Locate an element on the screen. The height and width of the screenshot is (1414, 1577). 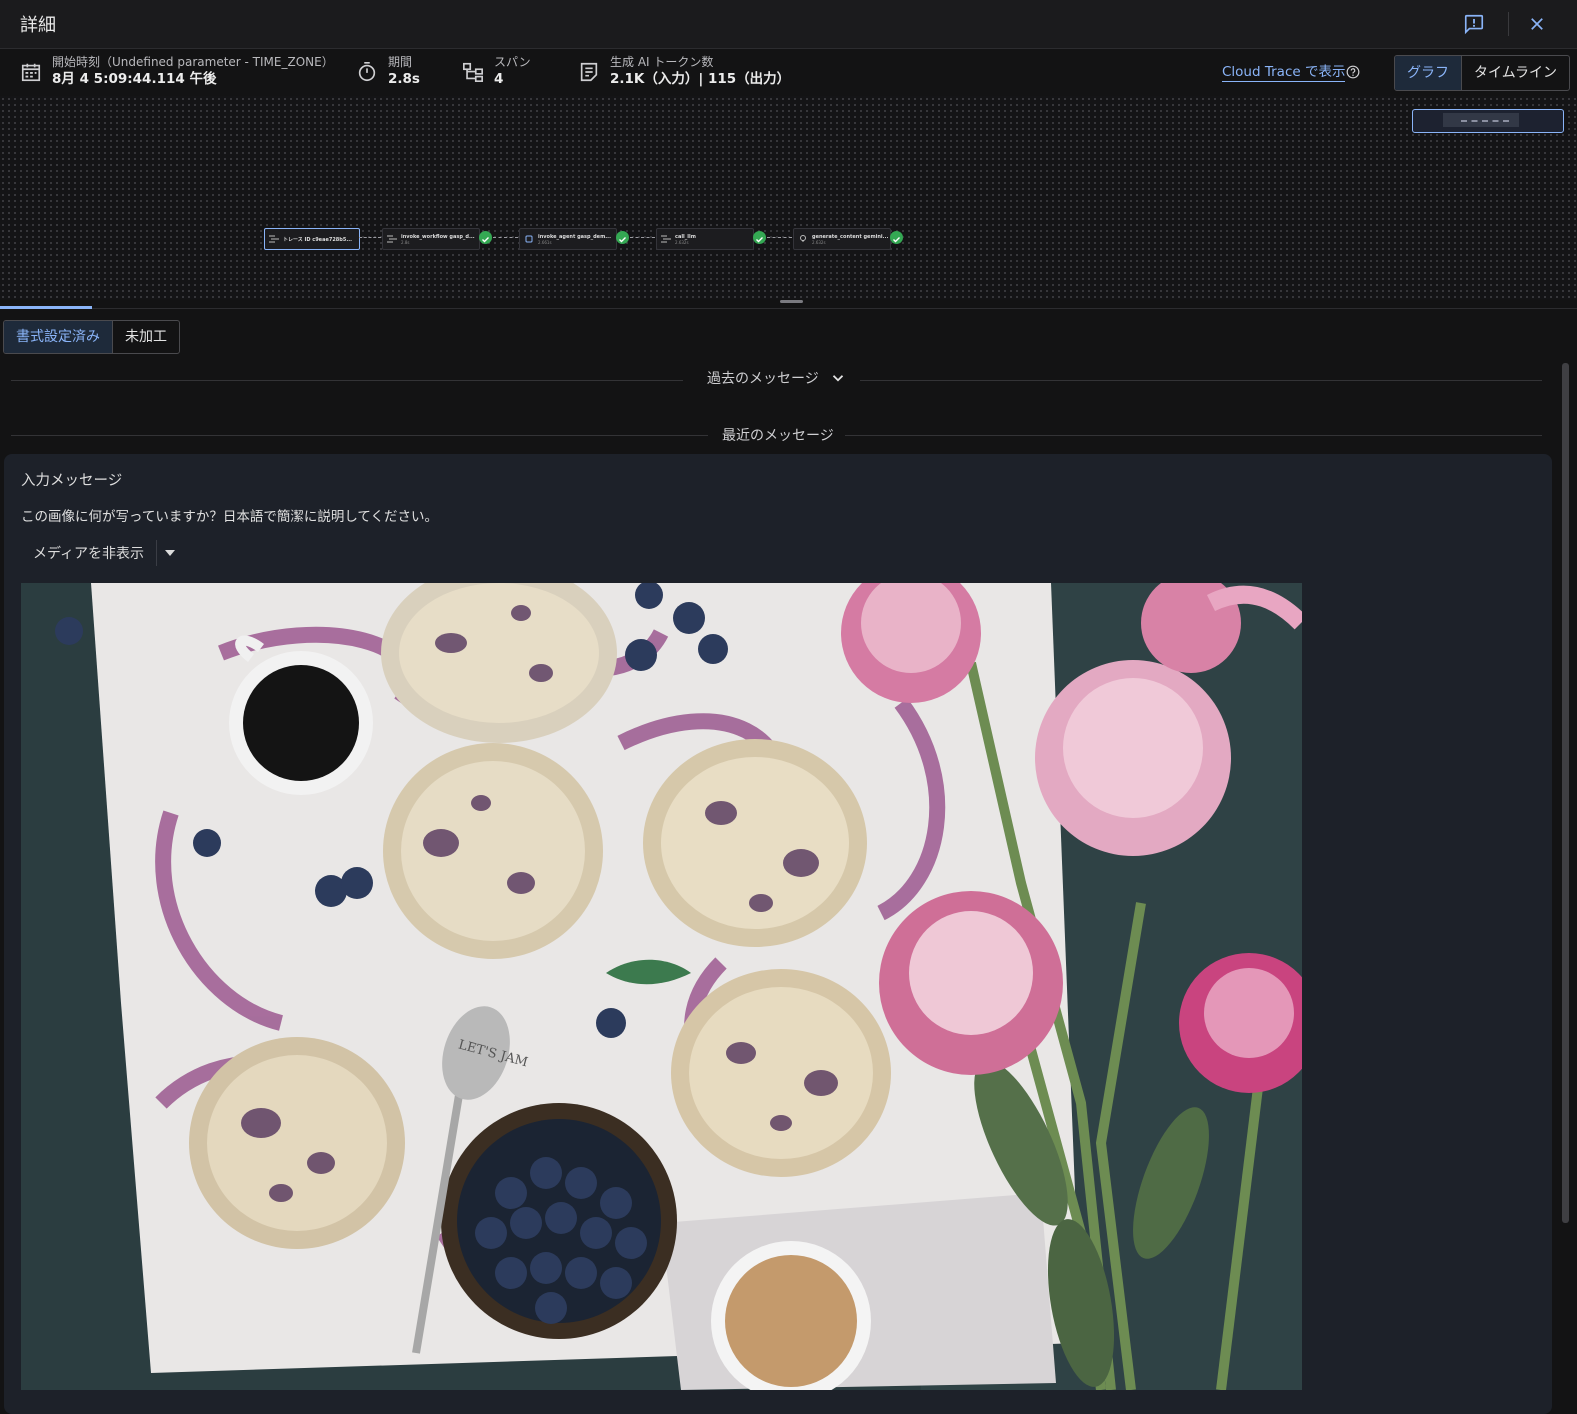
view-mode-toggle: グラフ タイムライン is located at coordinates (1482, 73).